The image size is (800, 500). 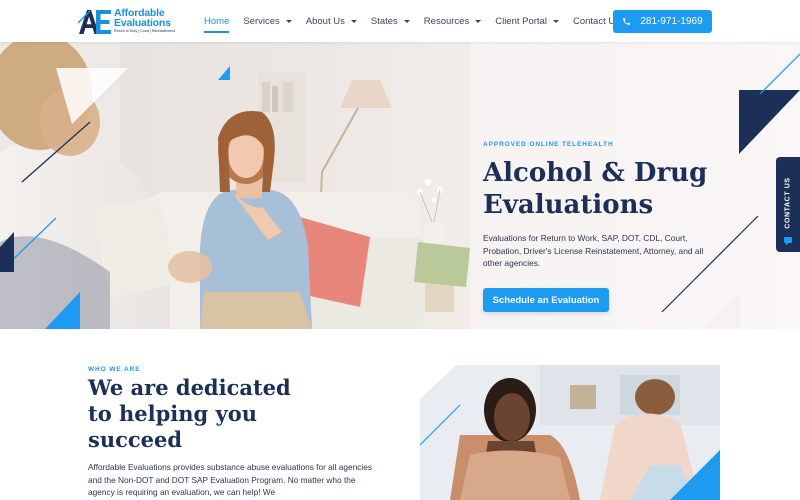 What do you see at coordinates (135, 439) in the screenshot?
I see `who-title-line3: succeed` at bounding box center [135, 439].